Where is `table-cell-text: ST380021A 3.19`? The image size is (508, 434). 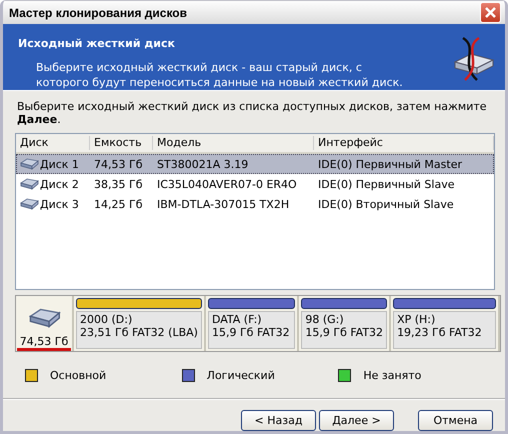 table-cell-text: ST380021A 3.19 is located at coordinates (203, 164).